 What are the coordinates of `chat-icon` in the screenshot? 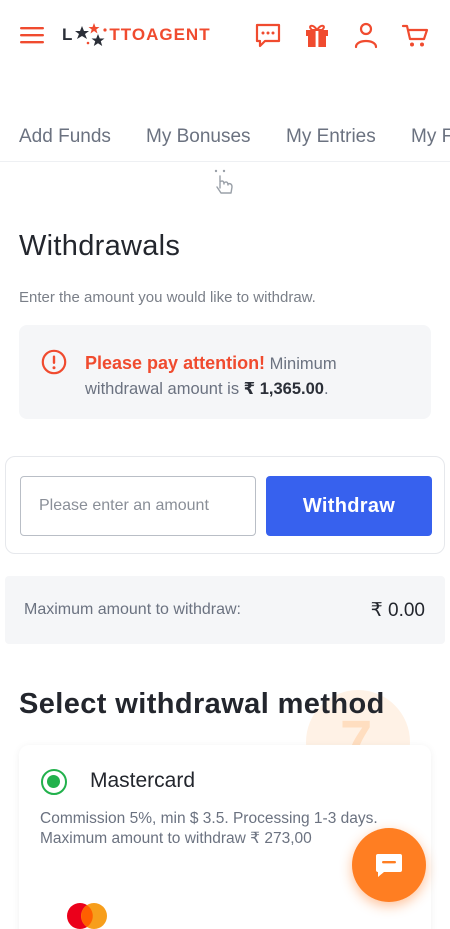 It's located at (268, 35).